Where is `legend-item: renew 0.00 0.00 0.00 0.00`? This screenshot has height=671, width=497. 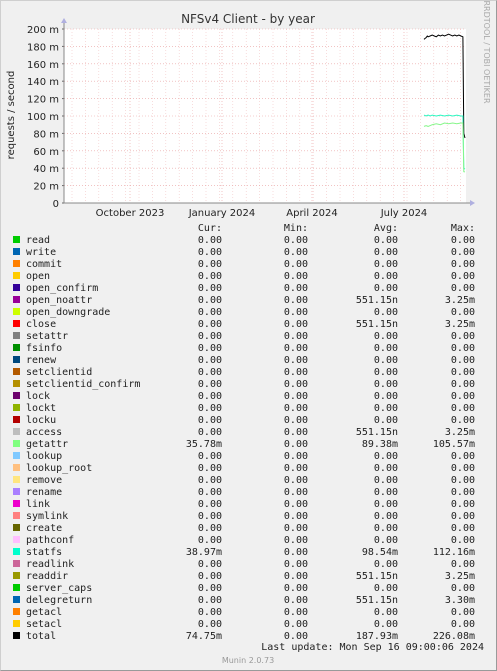 legend-item: renew 0.00 0.00 0.00 0.00 is located at coordinates (244, 360).